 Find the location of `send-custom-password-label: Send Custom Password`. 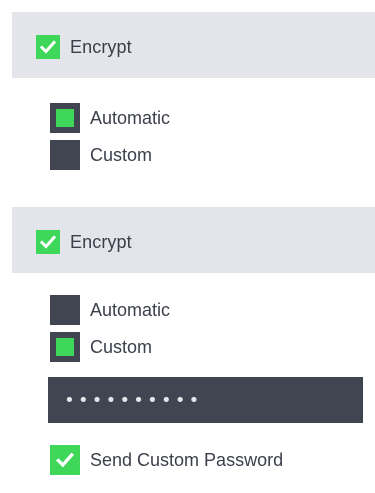

send-custom-password-label: Send Custom Password is located at coordinates (187, 460).